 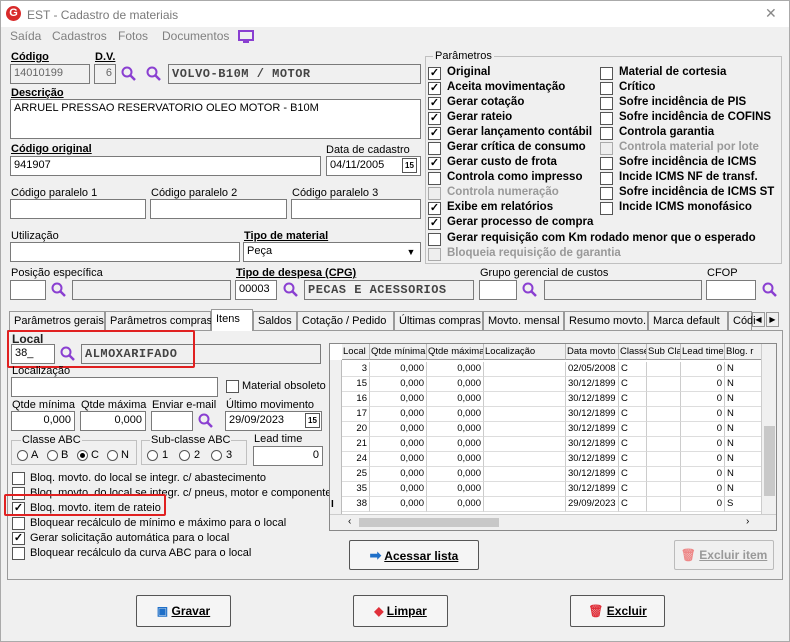 I want to click on material-obsoleto-checkbox, so click(x=232, y=386).